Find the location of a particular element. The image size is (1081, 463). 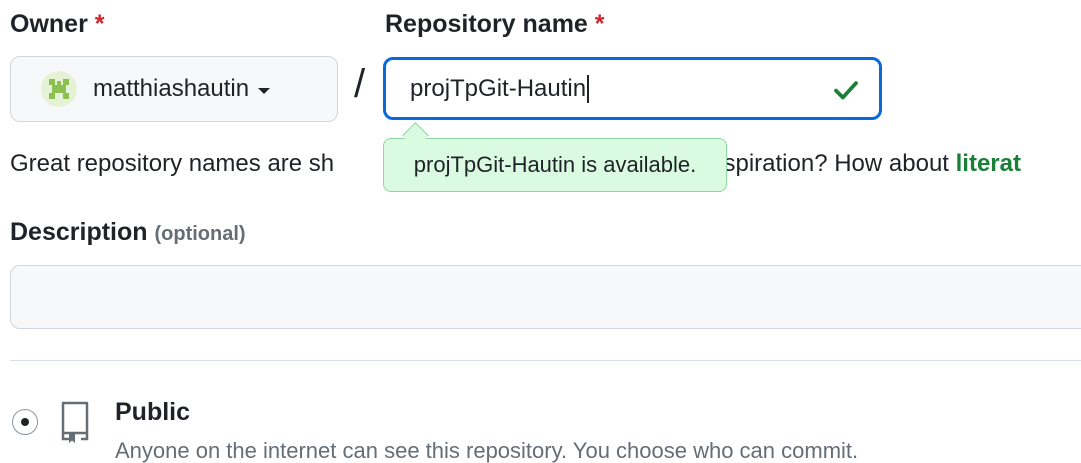

repository-name-required-mark: * is located at coordinates (599, 24).